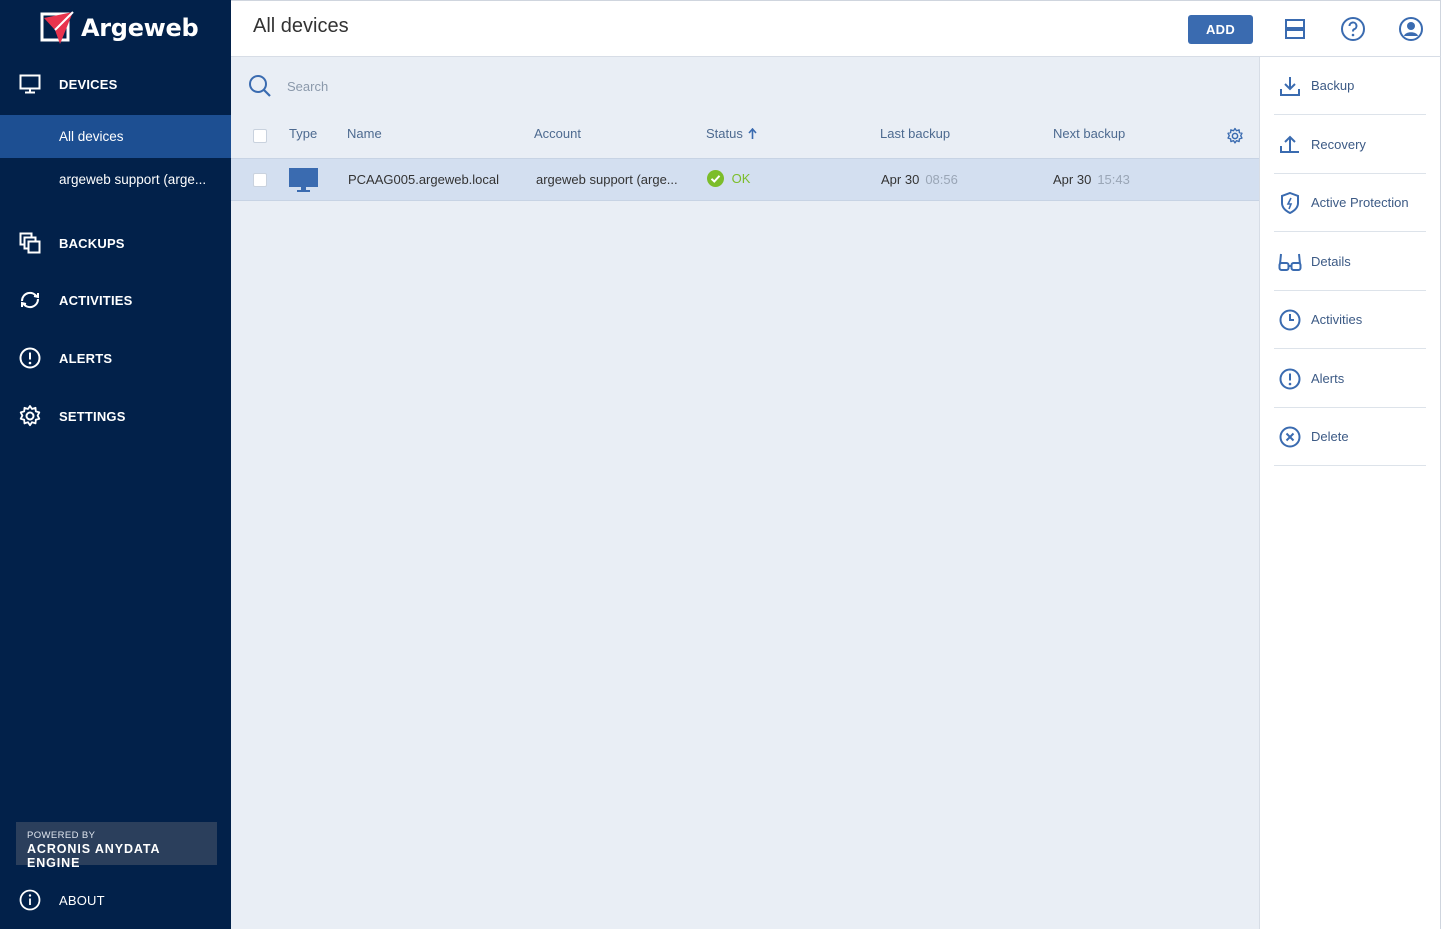 The image size is (1441, 929). I want to click on last-backup-date: Apr 30, so click(900, 179).